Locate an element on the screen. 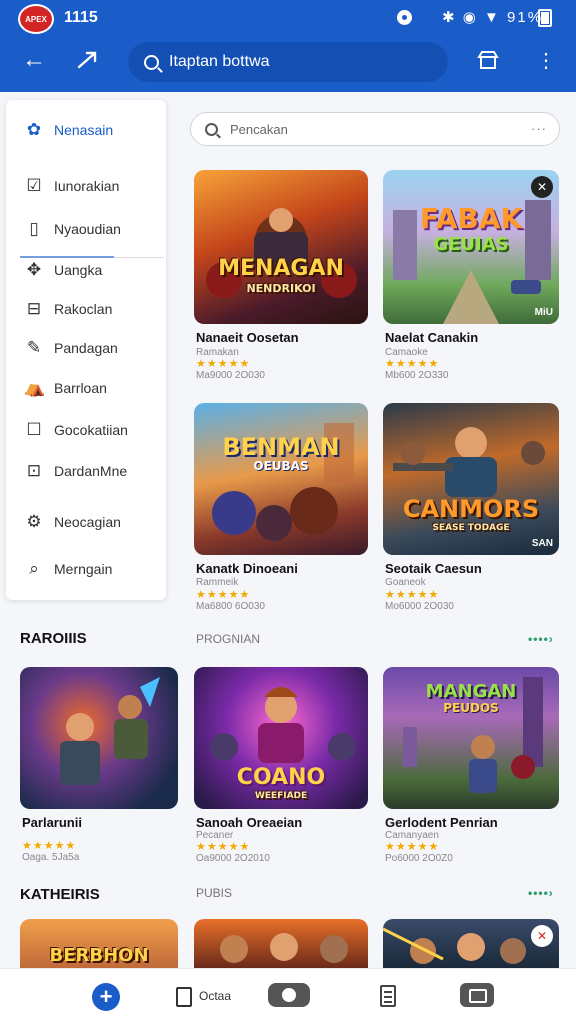 Image resolution: width=576 pixels, height=1024 pixels. drawer-item-label: Rakoclan is located at coordinates (83, 309).